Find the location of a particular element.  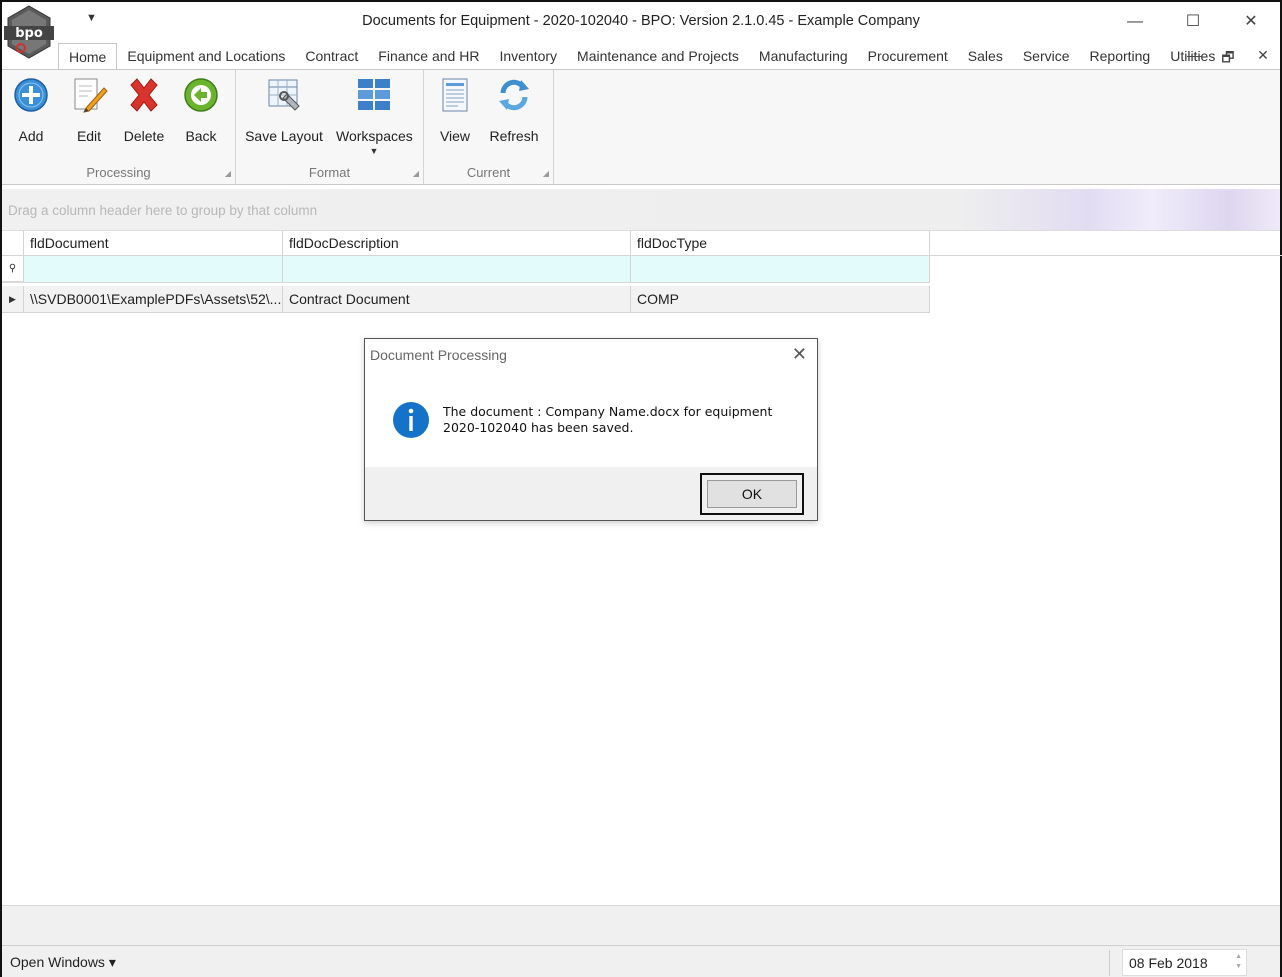

workspaces-icon is located at coordinates (374, 95).